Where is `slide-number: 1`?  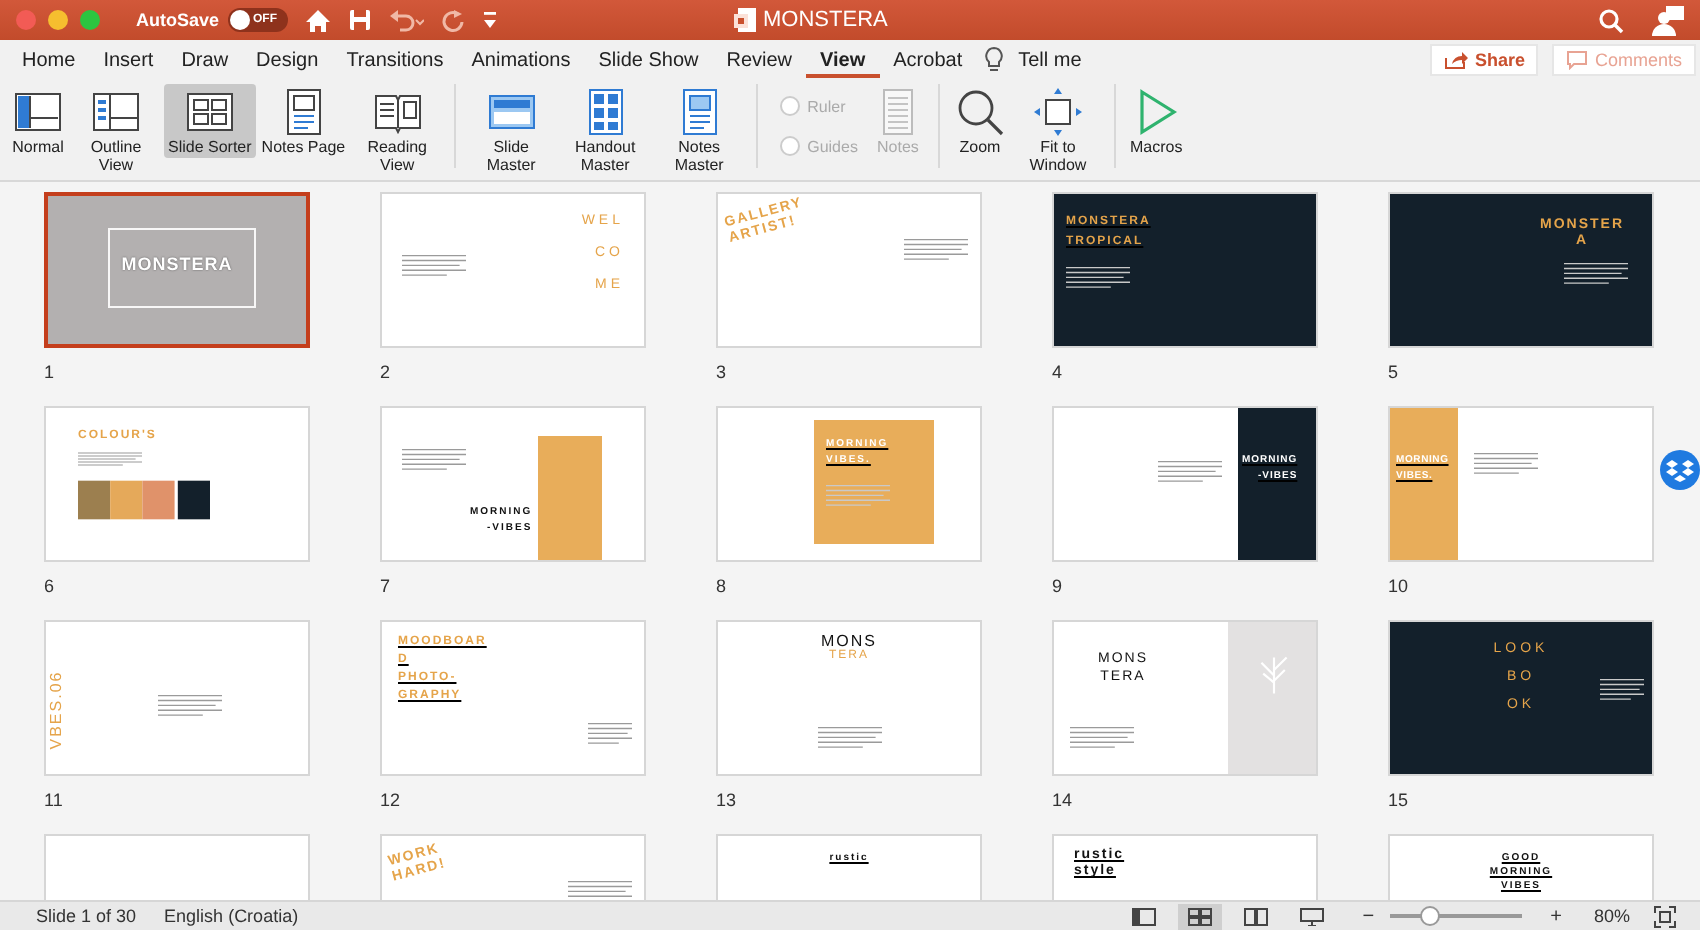 slide-number: 1 is located at coordinates (49, 372).